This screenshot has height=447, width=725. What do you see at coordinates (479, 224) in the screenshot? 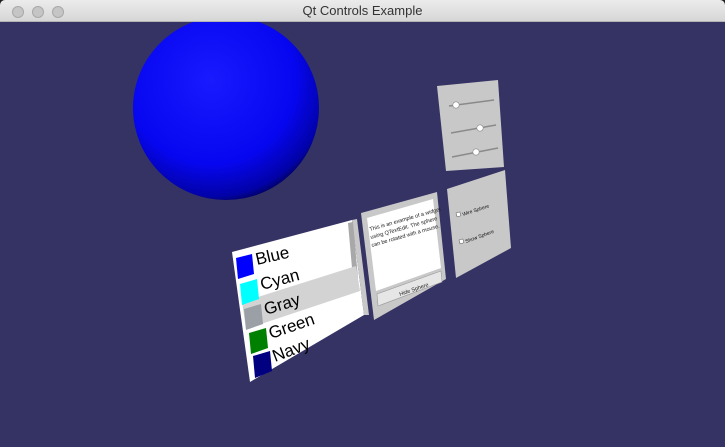
I see `checkbox-panel: Wire Sphere Show Sphere` at bounding box center [479, 224].